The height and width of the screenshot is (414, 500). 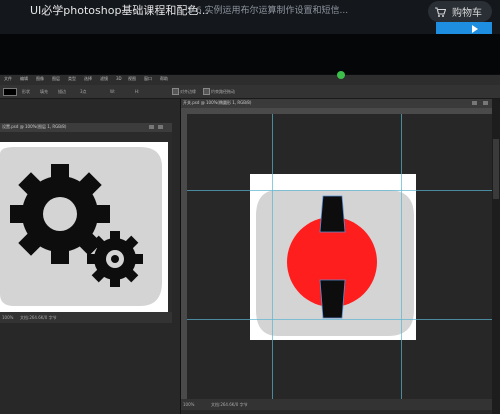 I want to click on option-h: H:, so click(x=137, y=91).